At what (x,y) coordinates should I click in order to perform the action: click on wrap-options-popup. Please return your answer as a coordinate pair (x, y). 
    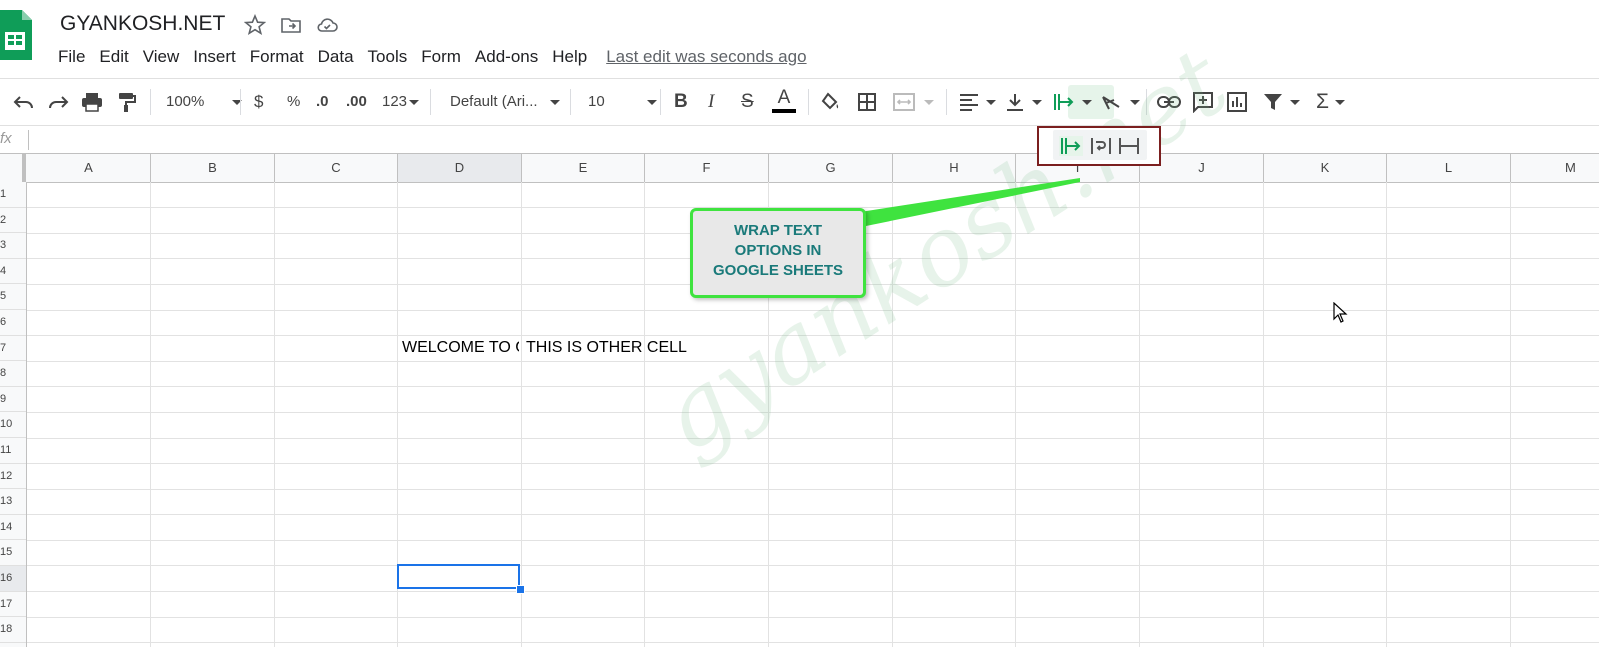
    Looking at the image, I should click on (1099, 146).